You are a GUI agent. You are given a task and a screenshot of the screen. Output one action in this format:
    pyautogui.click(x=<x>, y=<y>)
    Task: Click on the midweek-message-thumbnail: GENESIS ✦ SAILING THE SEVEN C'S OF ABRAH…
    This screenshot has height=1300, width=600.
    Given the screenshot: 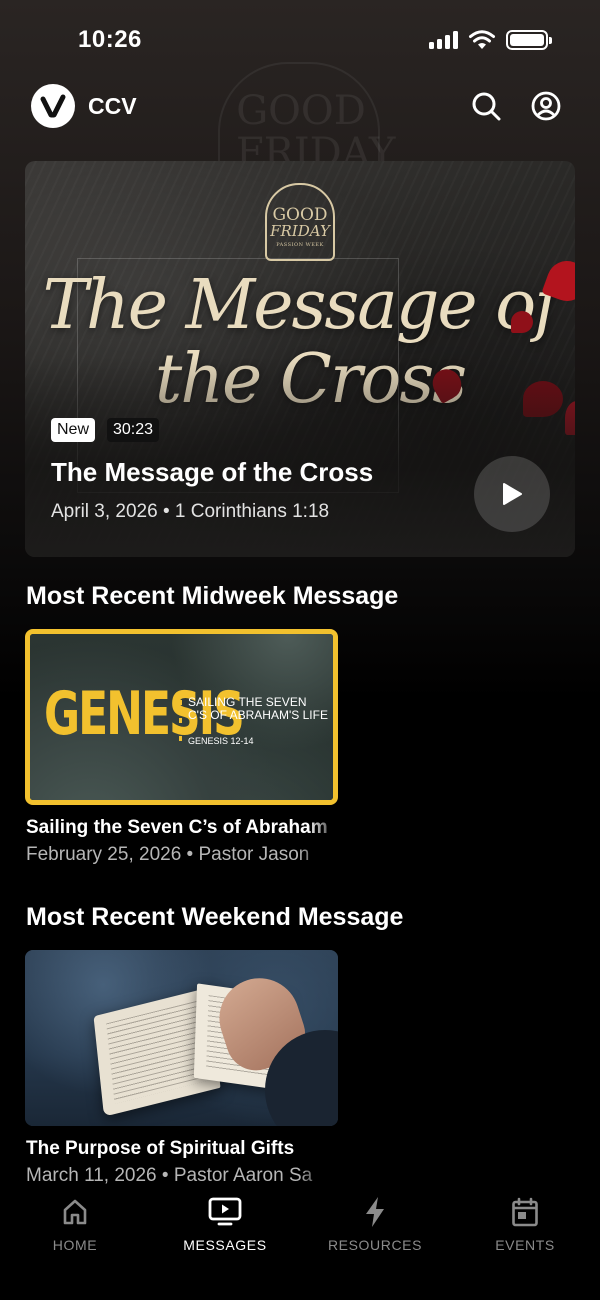 What is the action you would take?
    pyautogui.click(x=181, y=717)
    